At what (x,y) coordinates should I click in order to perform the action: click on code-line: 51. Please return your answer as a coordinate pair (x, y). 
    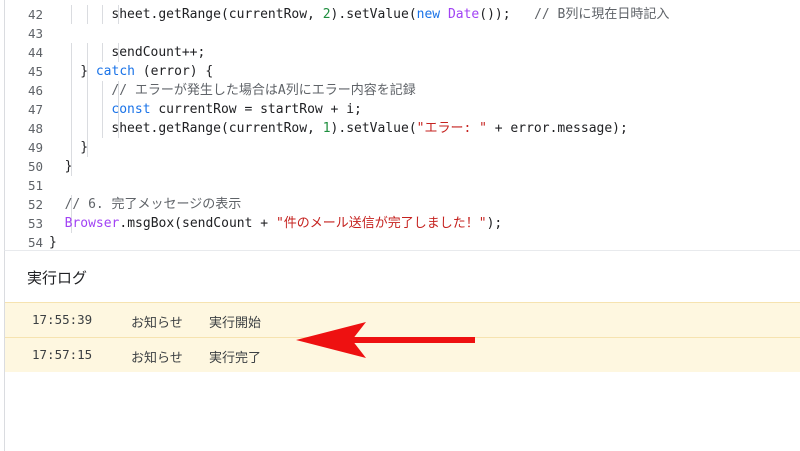
    Looking at the image, I should click on (402, 185).